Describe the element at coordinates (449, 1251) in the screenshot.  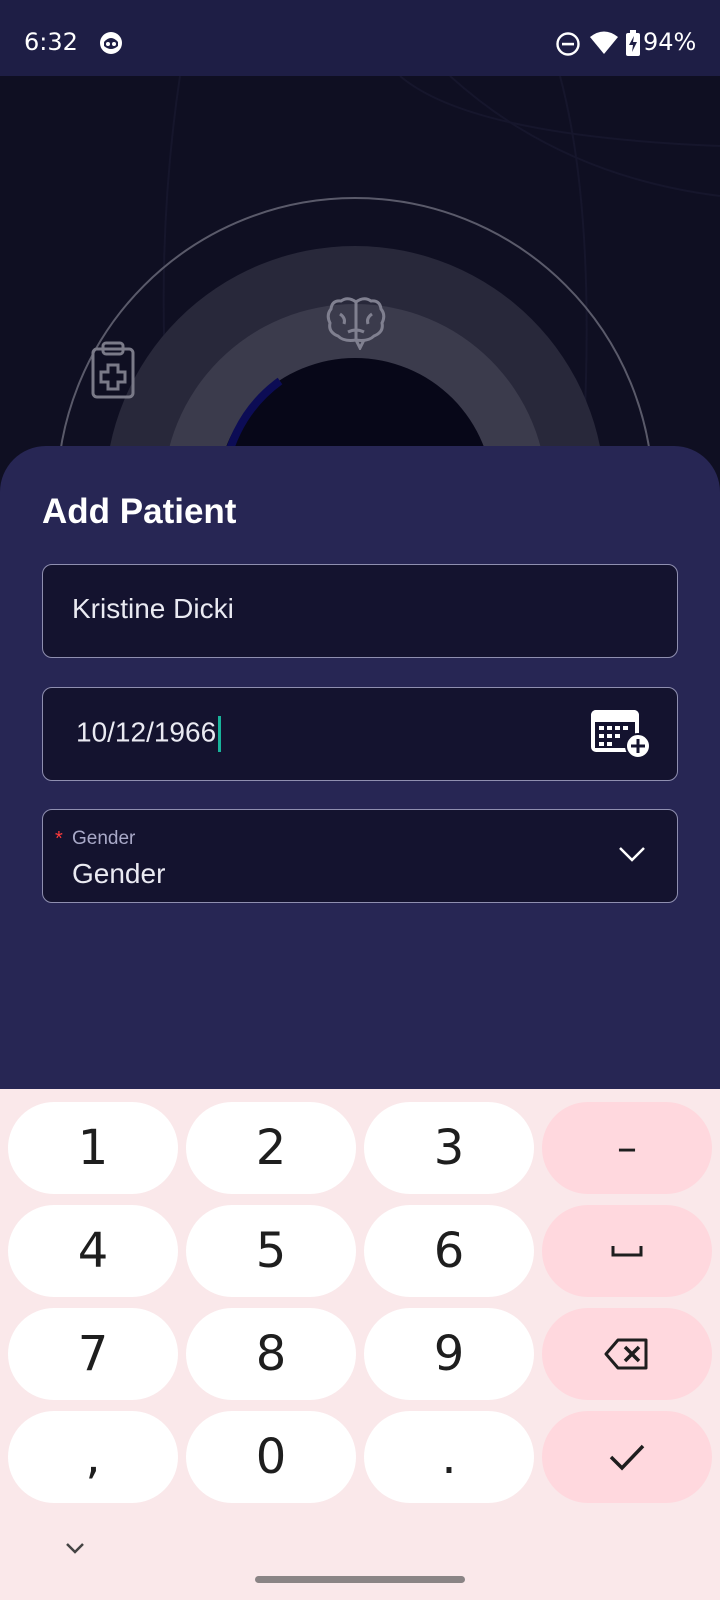
I see `key-6: 6` at that location.